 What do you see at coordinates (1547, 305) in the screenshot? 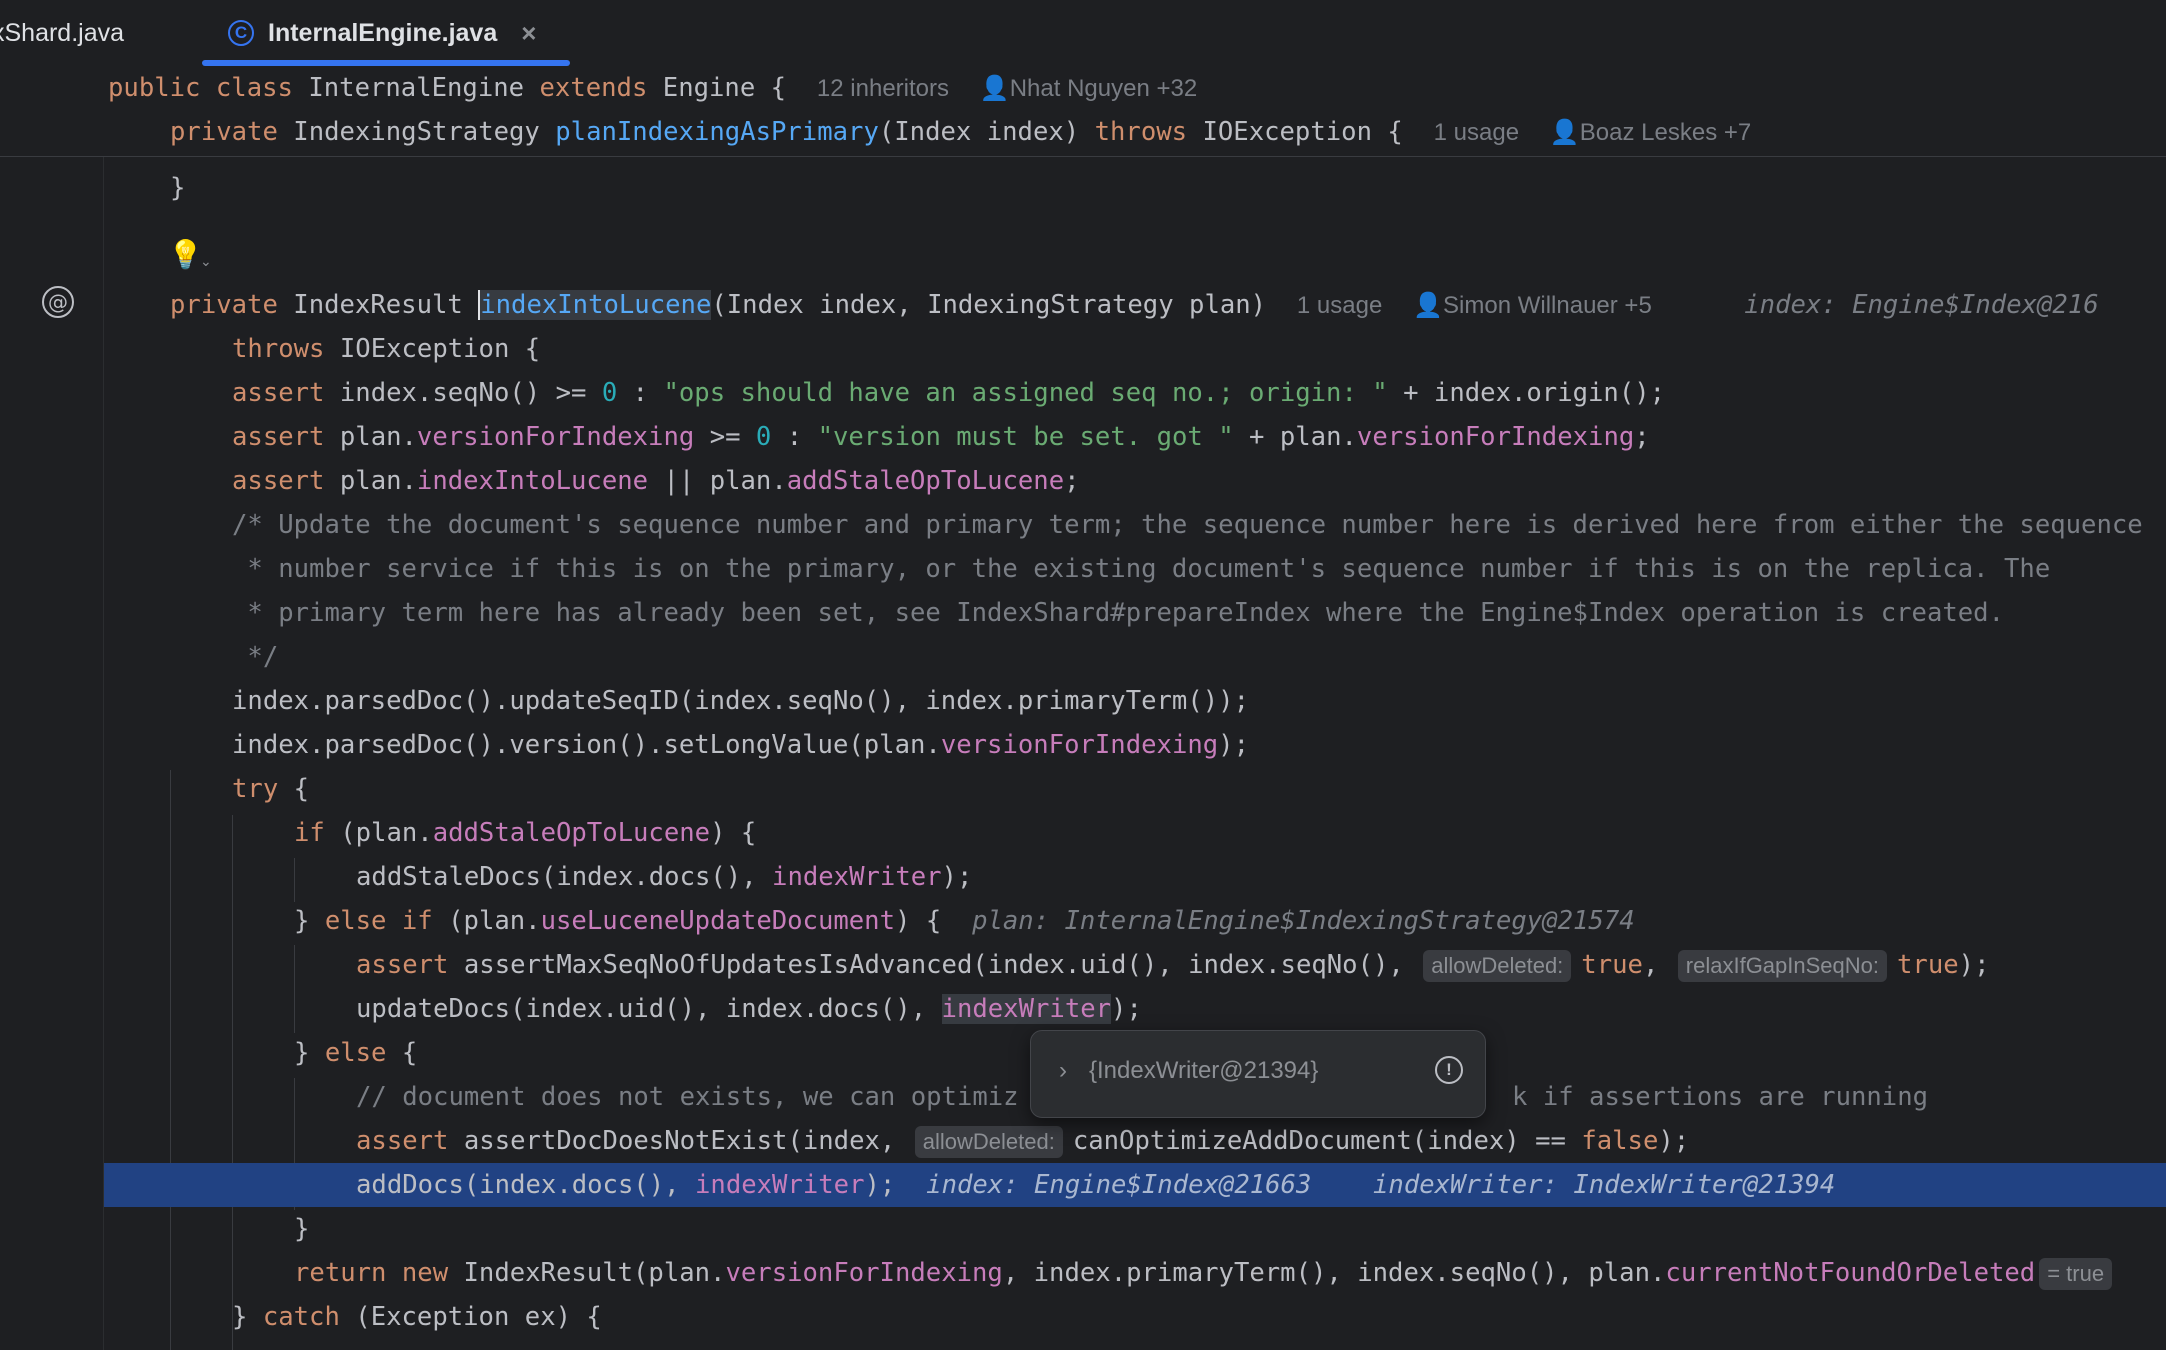
I see `authors-hint: Simon Willnauer +5` at bounding box center [1547, 305].